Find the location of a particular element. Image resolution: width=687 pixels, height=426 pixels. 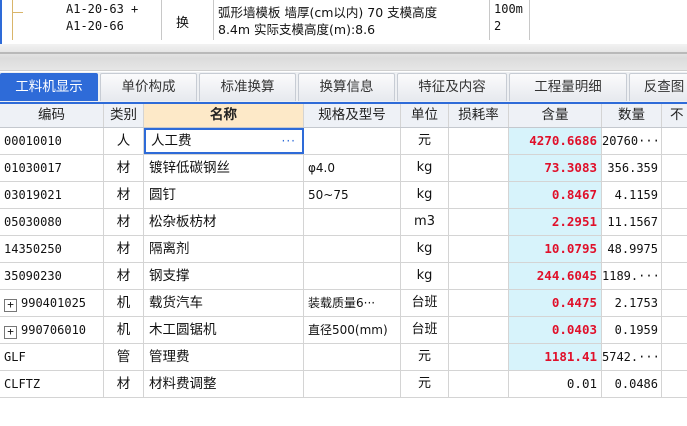

cell-code: +990401025 is located at coordinates (52, 303).